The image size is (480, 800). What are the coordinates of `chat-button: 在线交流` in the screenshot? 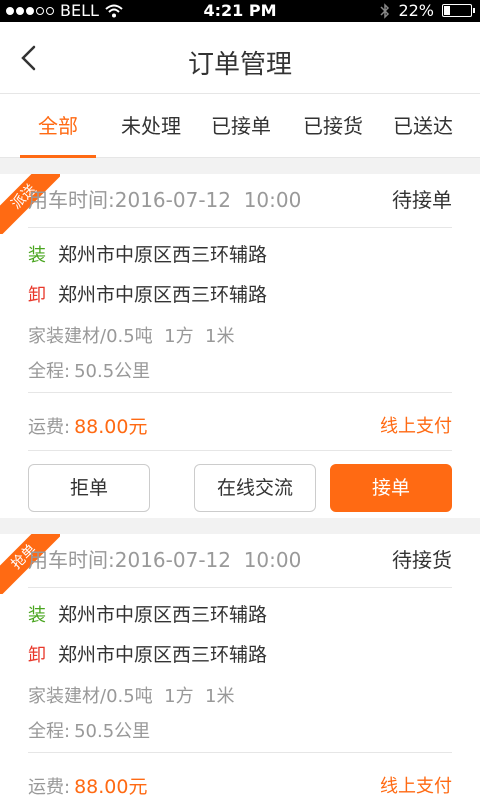 It's located at (255, 488).